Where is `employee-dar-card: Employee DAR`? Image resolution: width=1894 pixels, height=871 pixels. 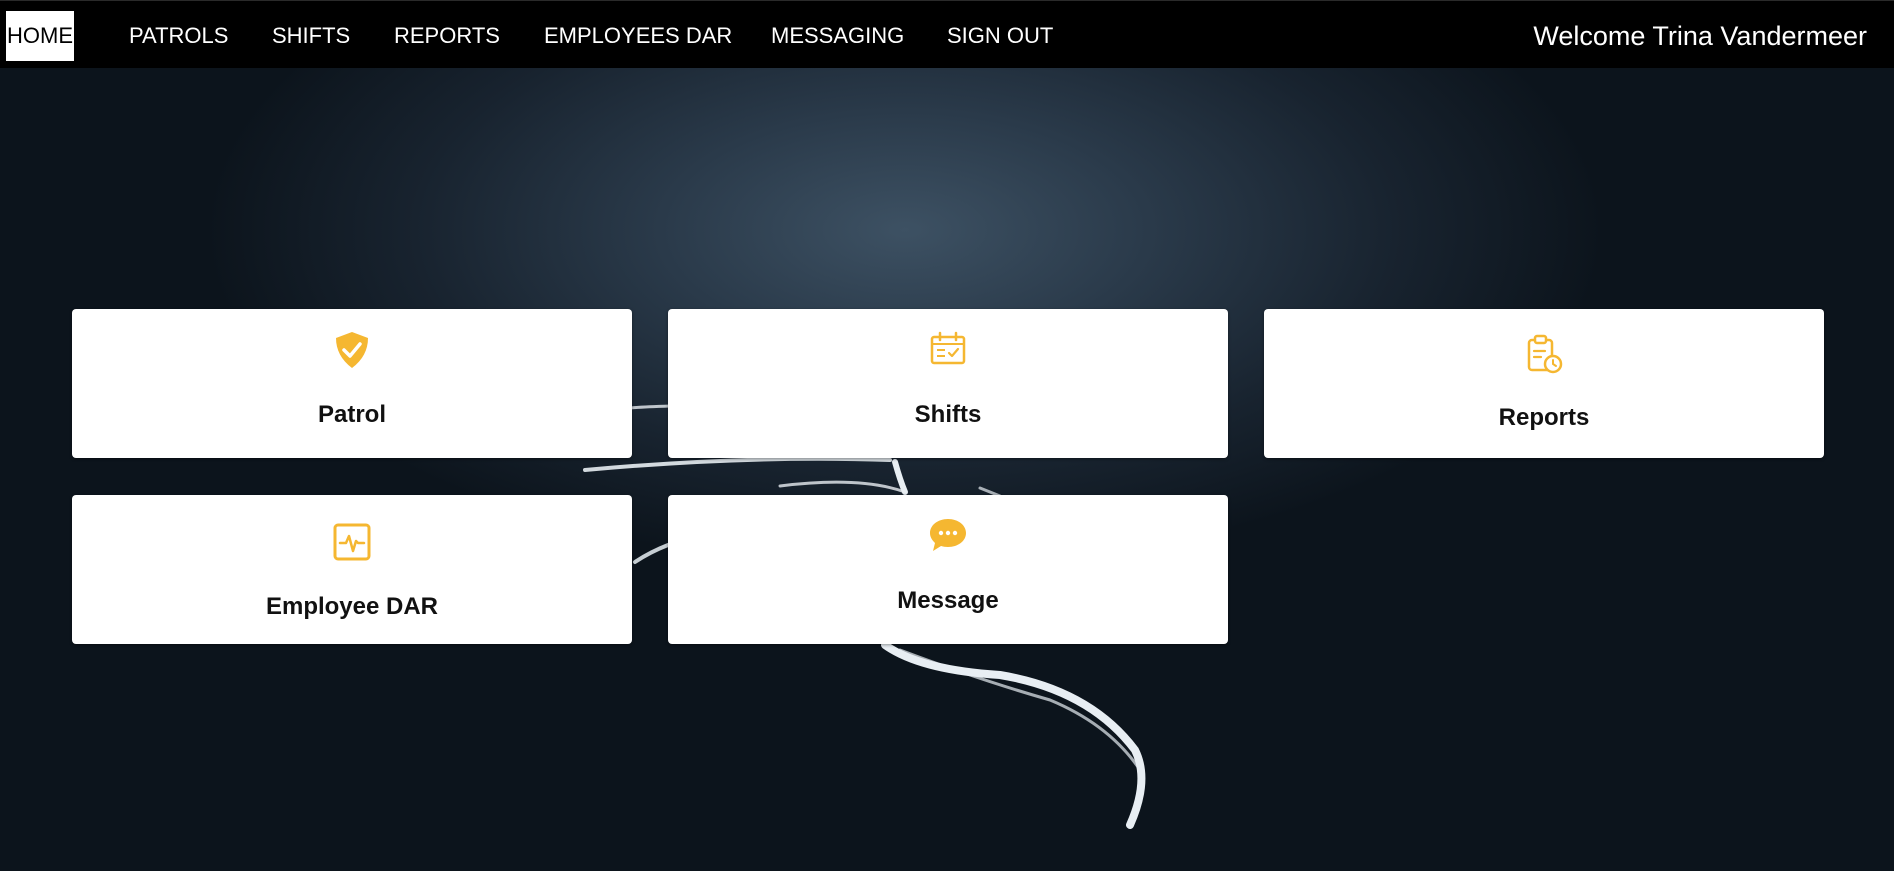 employee-dar-card: Employee DAR is located at coordinates (352, 569).